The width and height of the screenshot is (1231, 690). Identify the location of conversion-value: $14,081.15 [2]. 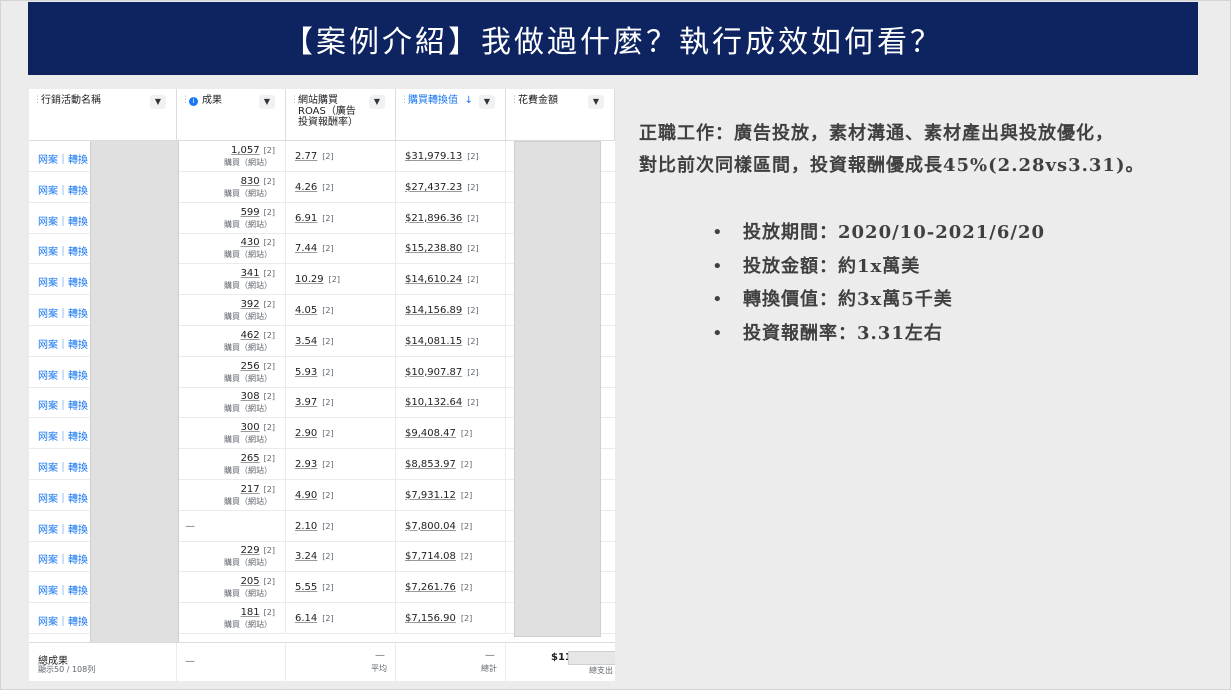
(442, 341).